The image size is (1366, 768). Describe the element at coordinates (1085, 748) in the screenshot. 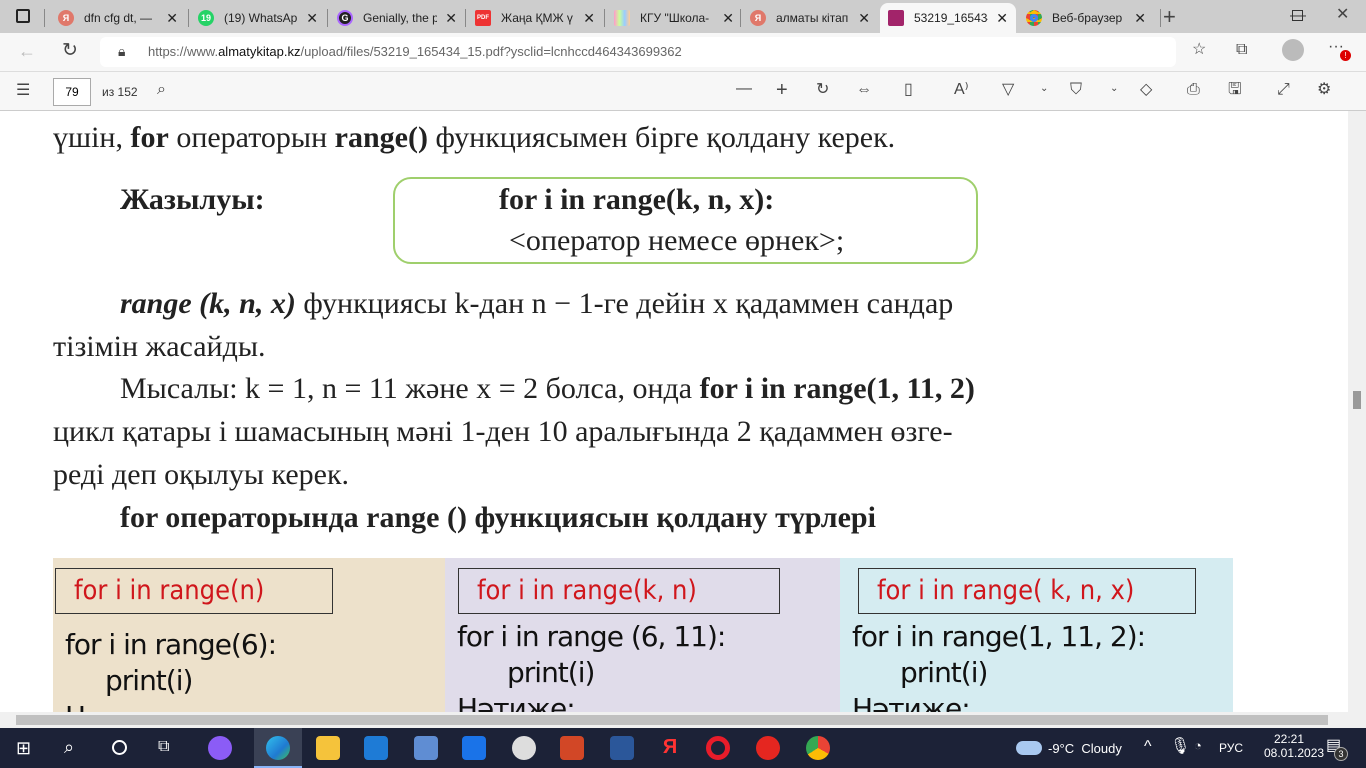

I see `weather-text: -9°C Cloudy` at that location.